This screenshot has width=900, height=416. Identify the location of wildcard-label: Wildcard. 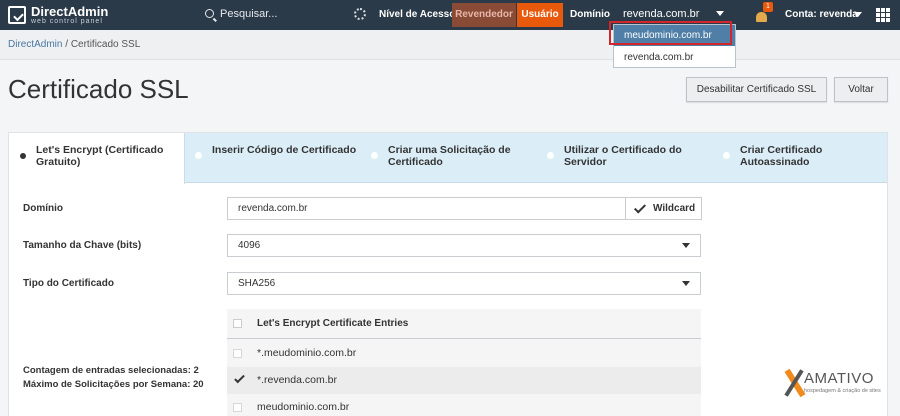
(674, 208).